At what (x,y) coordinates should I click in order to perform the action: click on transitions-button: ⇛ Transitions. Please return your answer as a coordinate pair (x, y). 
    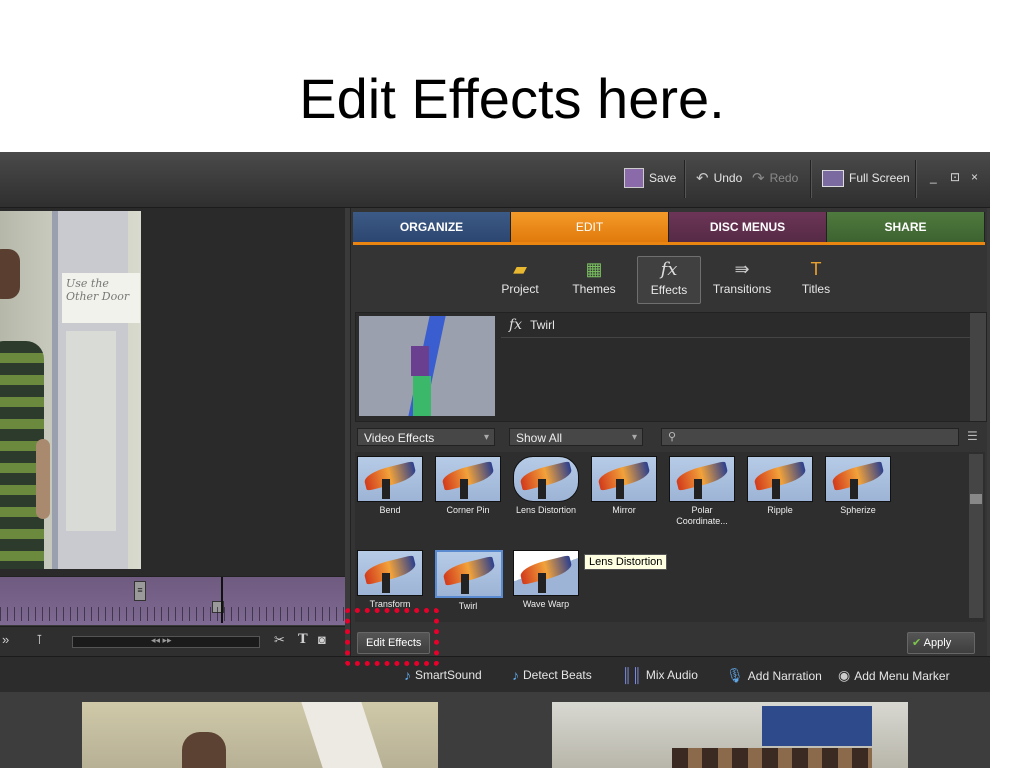
    Looking at the image, I should click on (742, 279).